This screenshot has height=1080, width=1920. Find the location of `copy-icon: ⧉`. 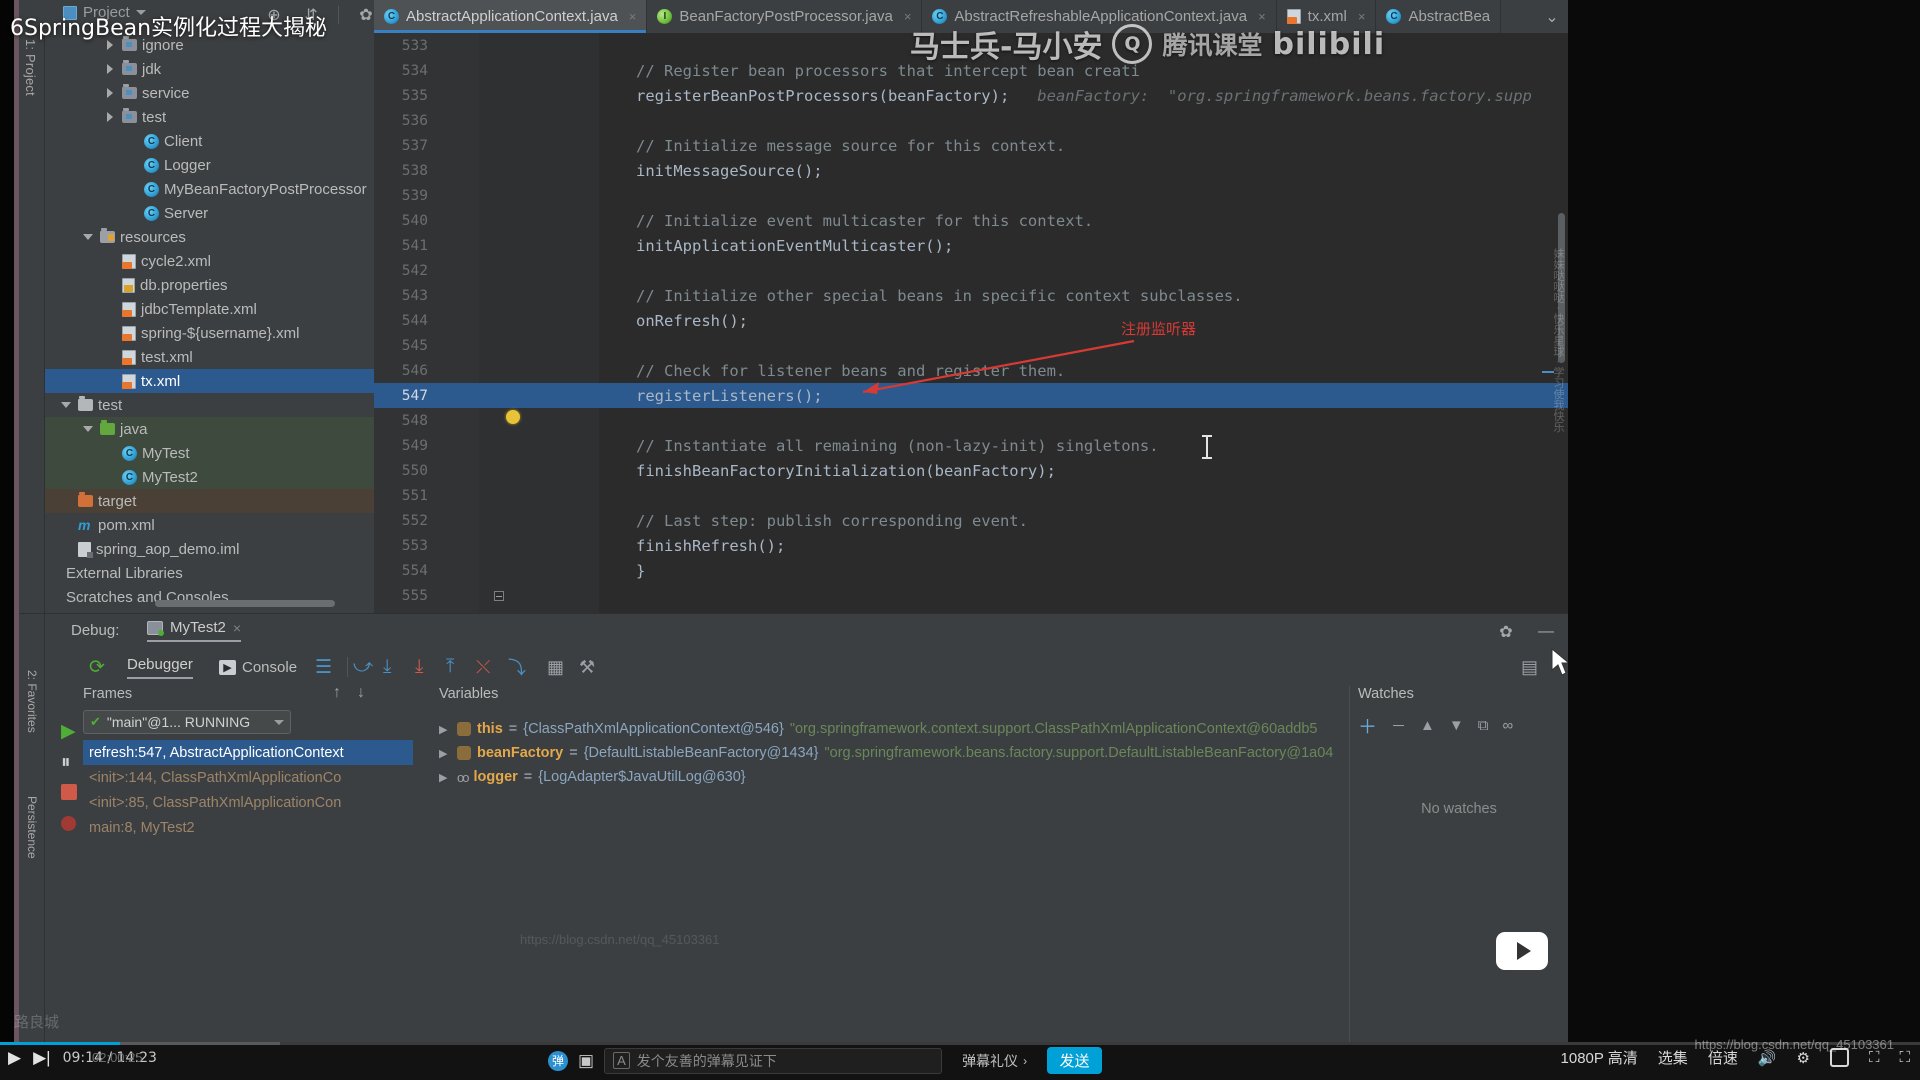

copy-icon: ⧉ is located at coordinates (1483, 725).